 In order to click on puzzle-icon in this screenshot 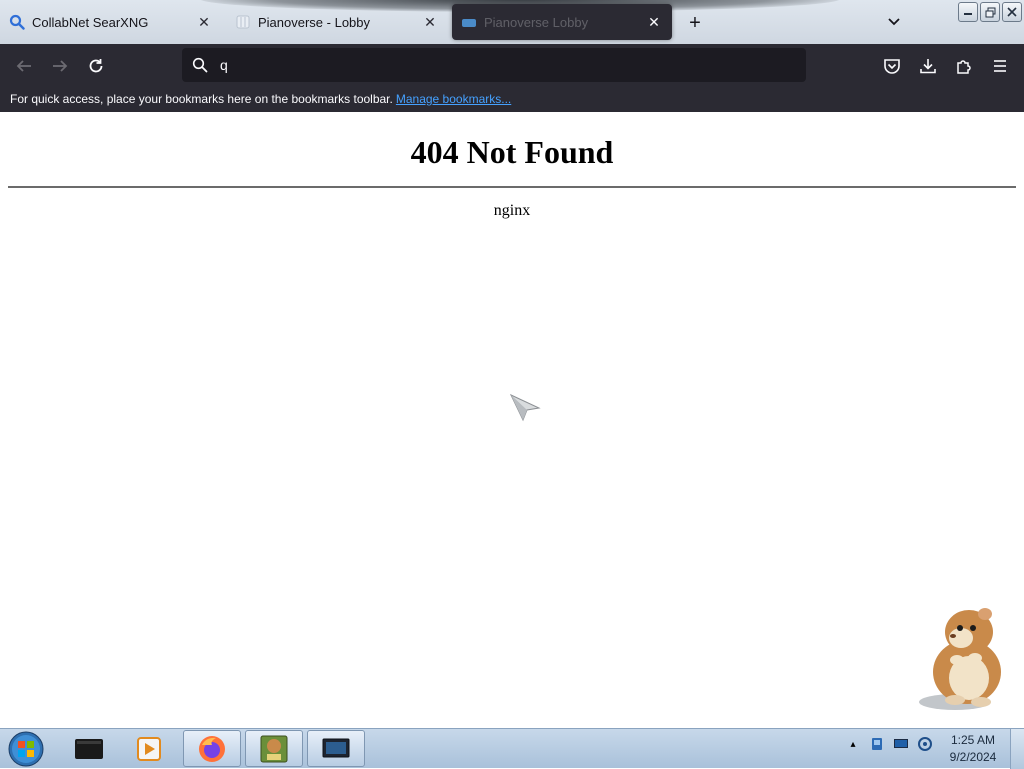, I will do `click(964, 67)`.